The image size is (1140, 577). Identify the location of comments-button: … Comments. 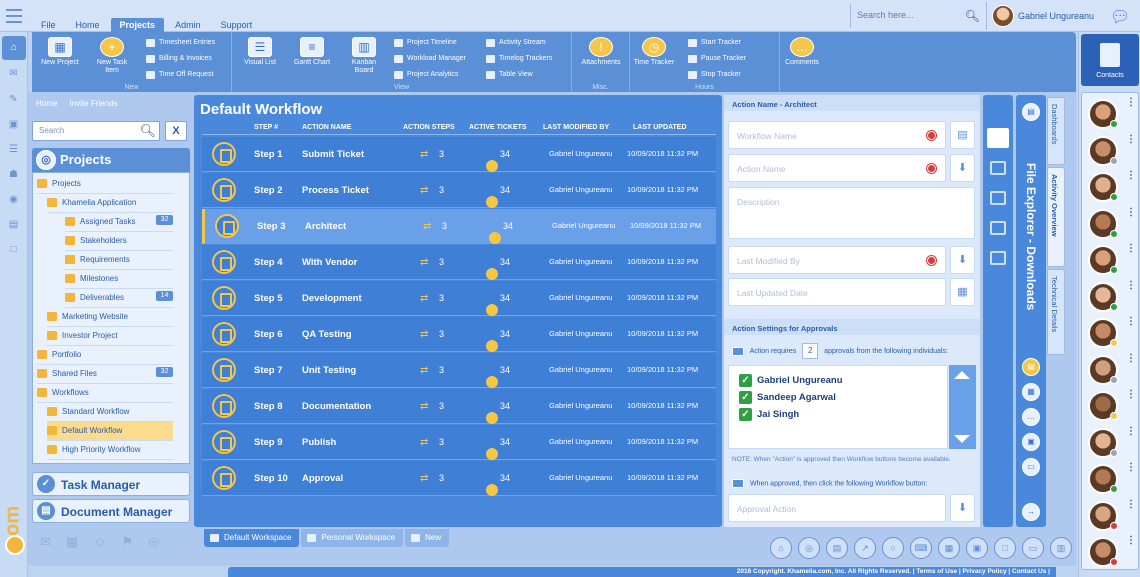
(802, 52).